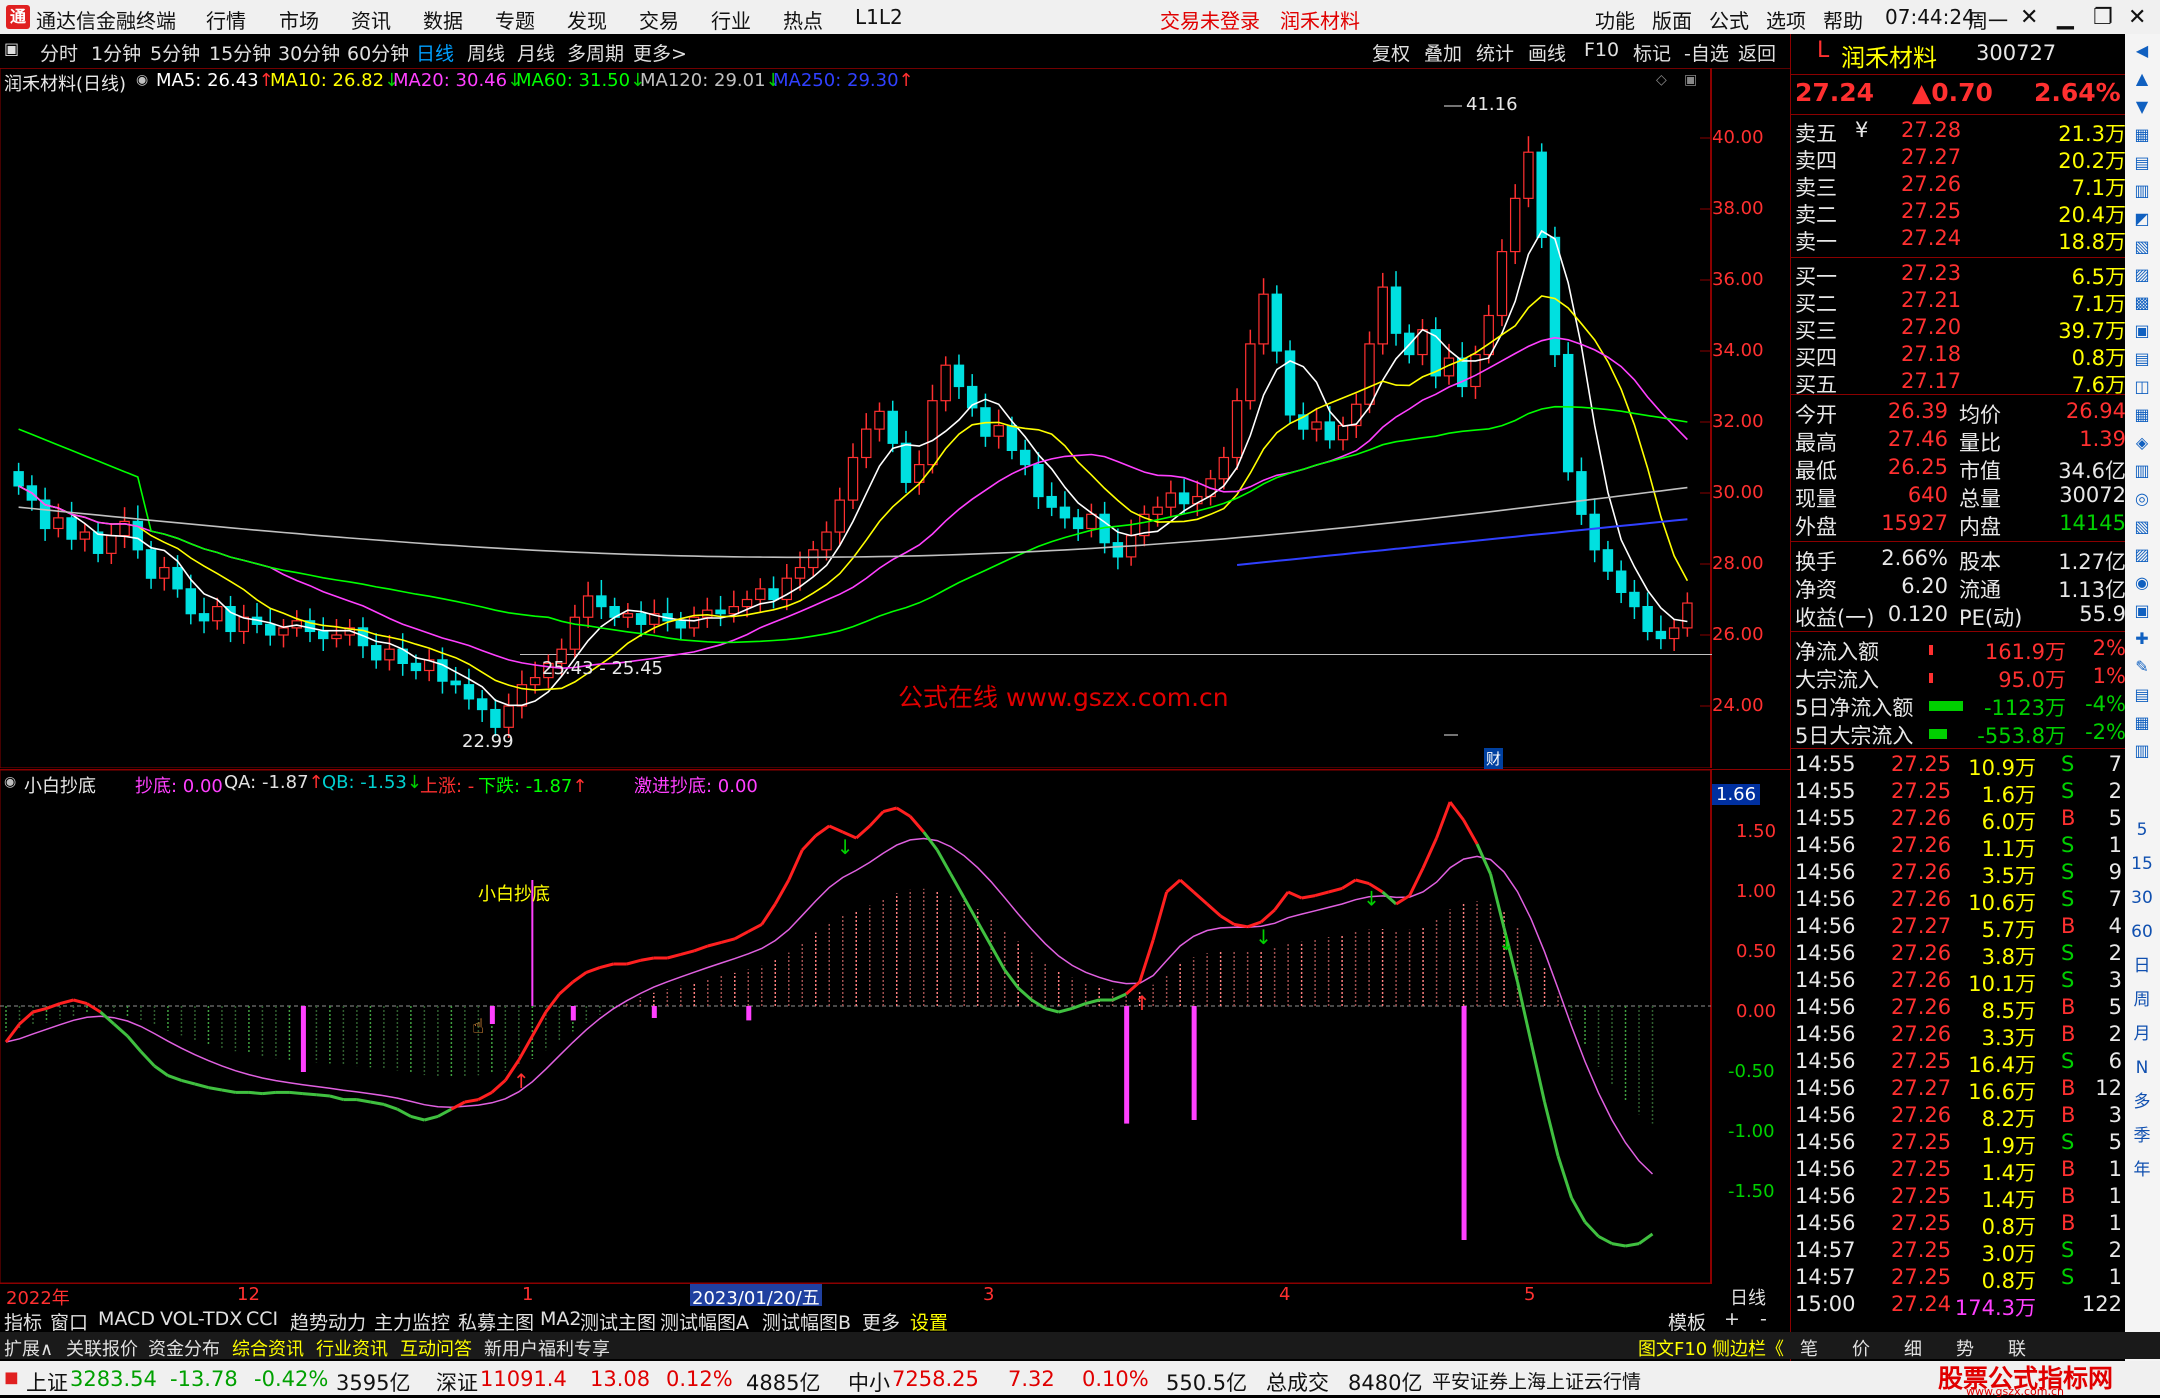 This screenshot has width=2160, height=1398. What do you see at coordinates (1661, 80) in the screenshot?
I see `chart-expand-icon: ◇` at bounding box center [1661, 80].